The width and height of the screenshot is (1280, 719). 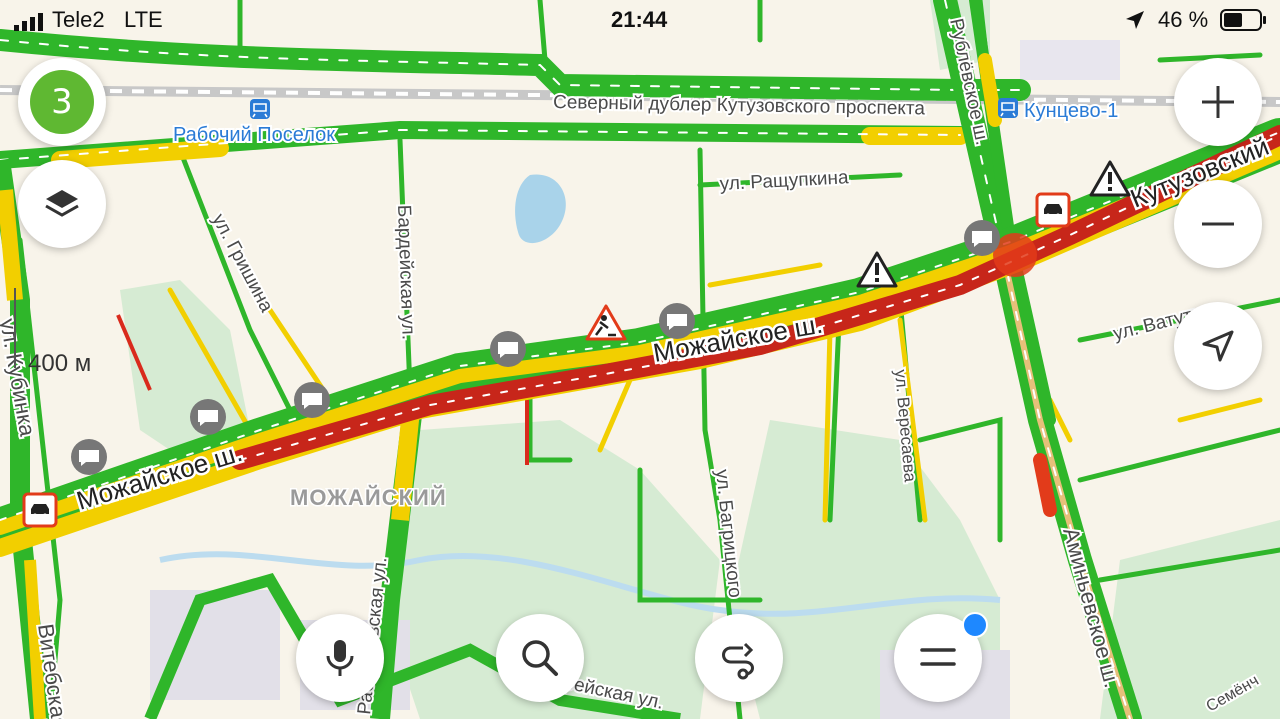 I want to click on vitebskaya-road, so click(x=25, y=438).